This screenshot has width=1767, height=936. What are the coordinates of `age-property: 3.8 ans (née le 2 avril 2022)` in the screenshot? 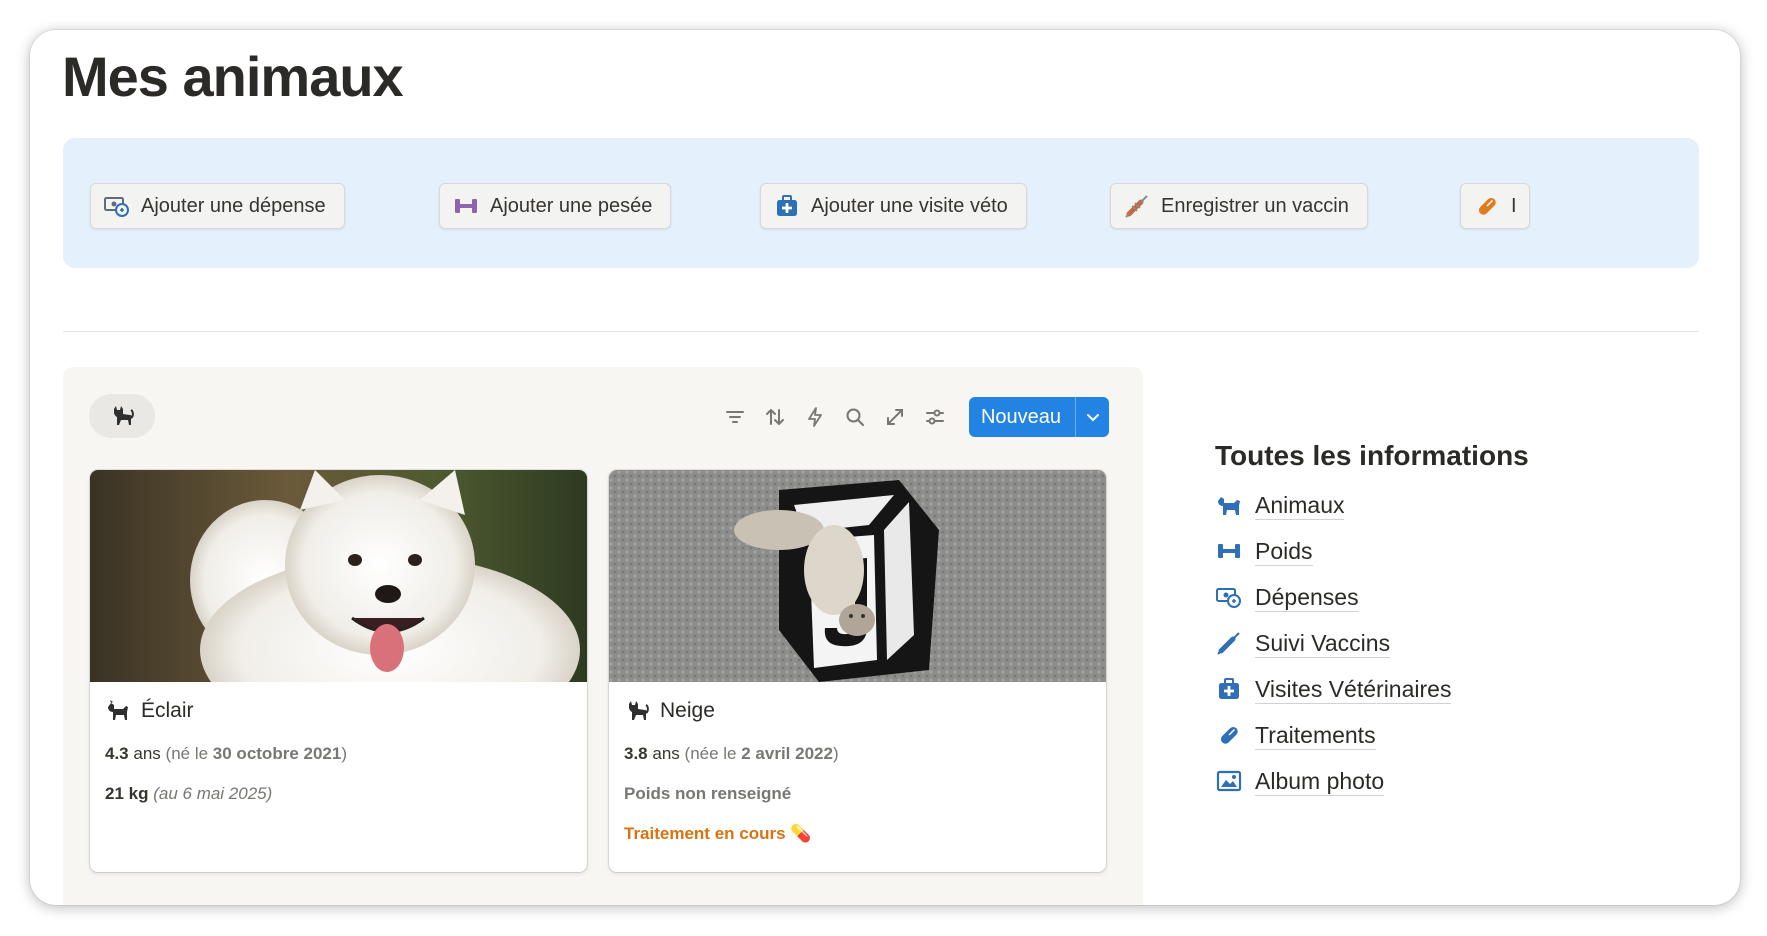 It's located at (857, 754).